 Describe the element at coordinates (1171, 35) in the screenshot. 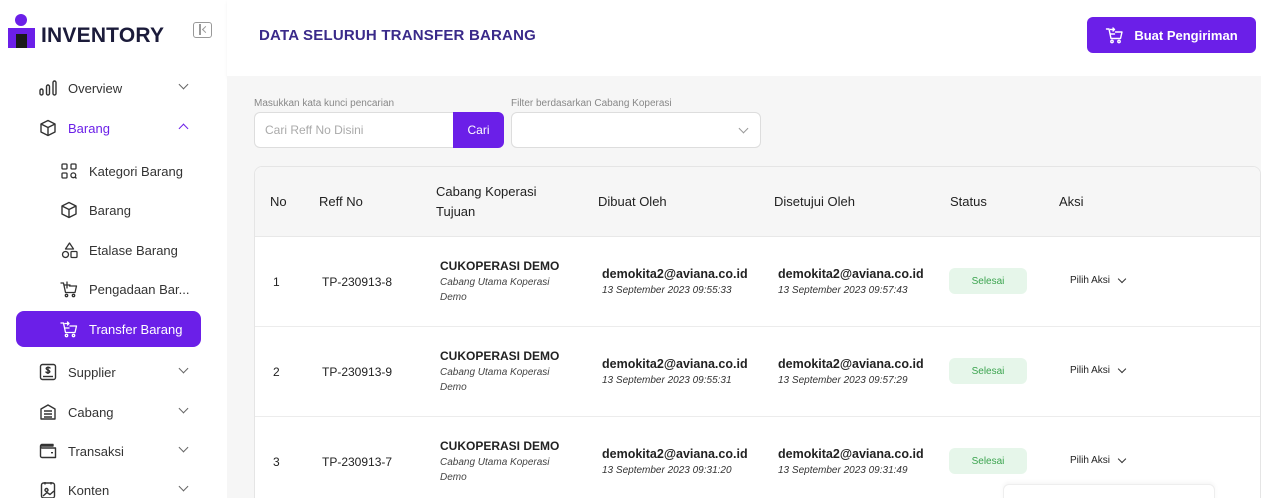

I see `buat-pengiriman-button: Buat Pengiriman` at that location.